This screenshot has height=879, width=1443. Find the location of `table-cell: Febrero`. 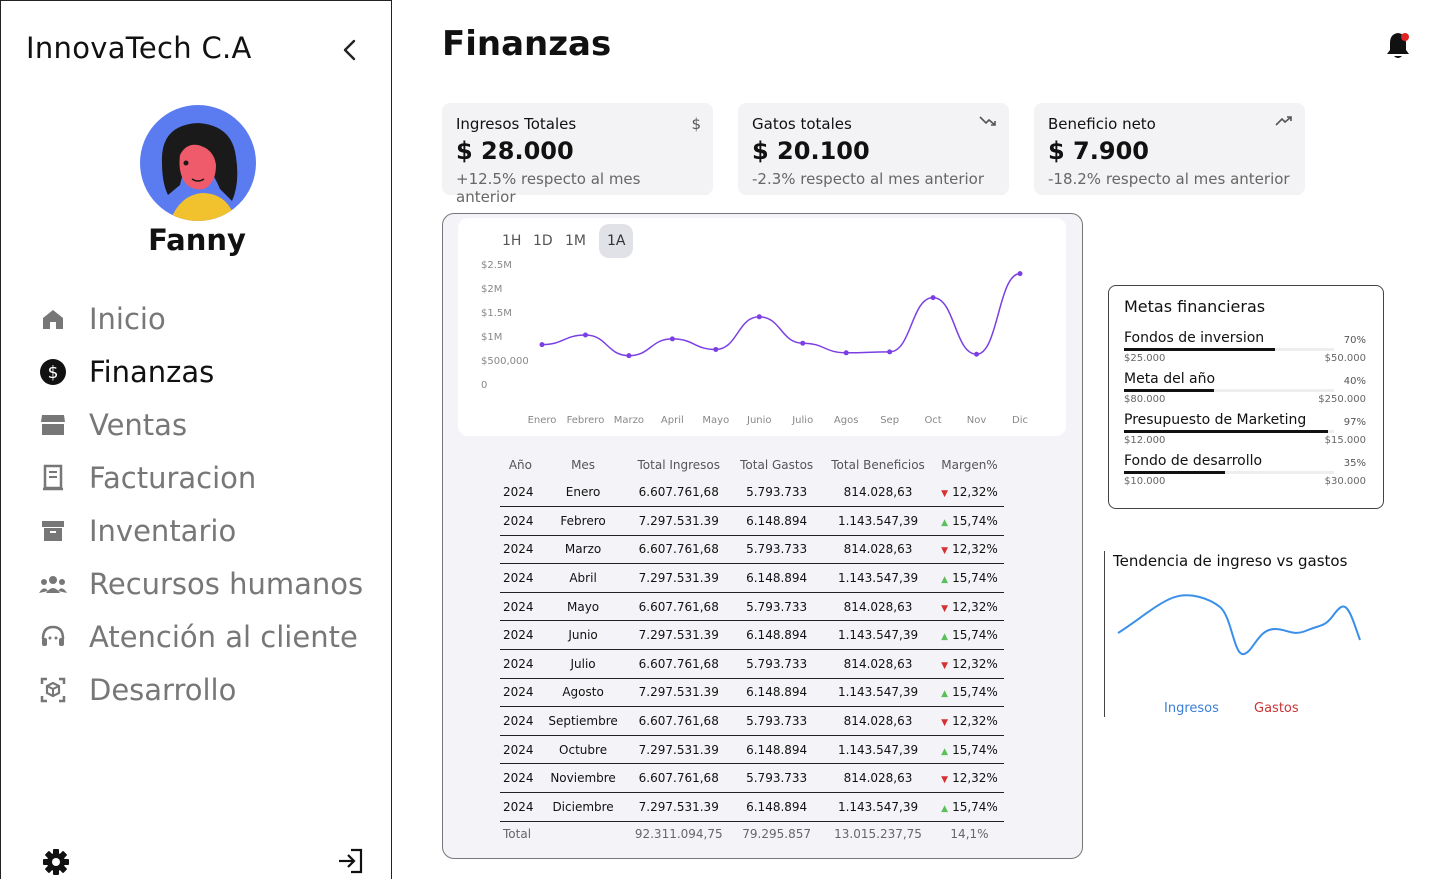

table-cell: Febrero is located at coordinates (583, 521).